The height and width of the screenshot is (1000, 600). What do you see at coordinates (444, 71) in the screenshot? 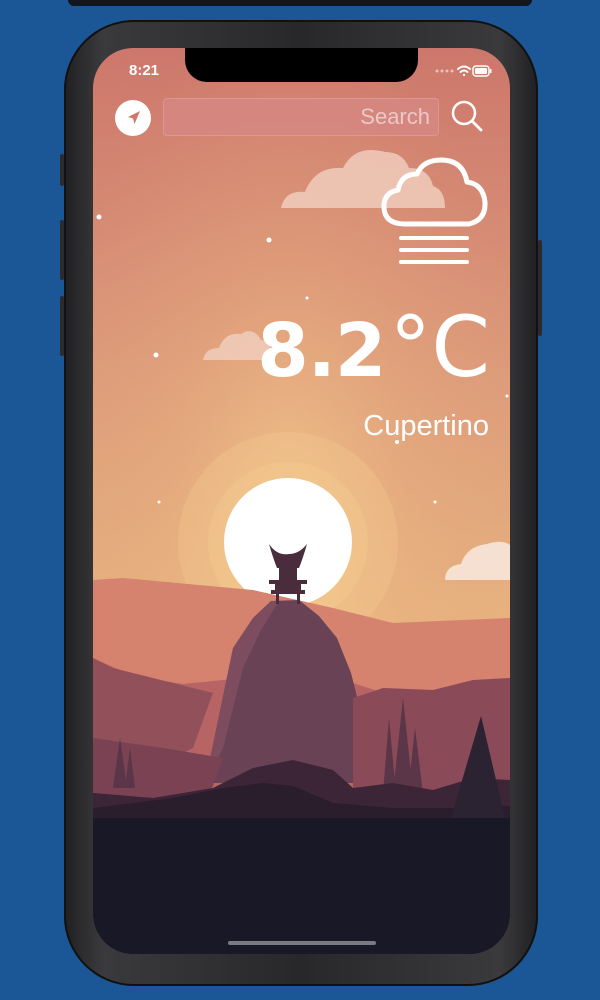
I see `cellular-signal-icon` at bounding box center [444, 71].